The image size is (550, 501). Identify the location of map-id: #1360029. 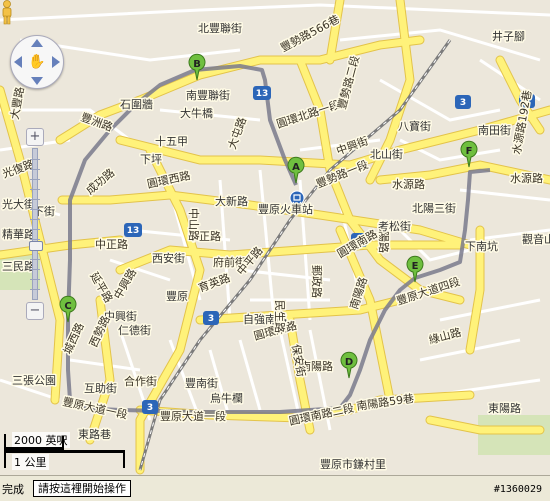
(517, 489).